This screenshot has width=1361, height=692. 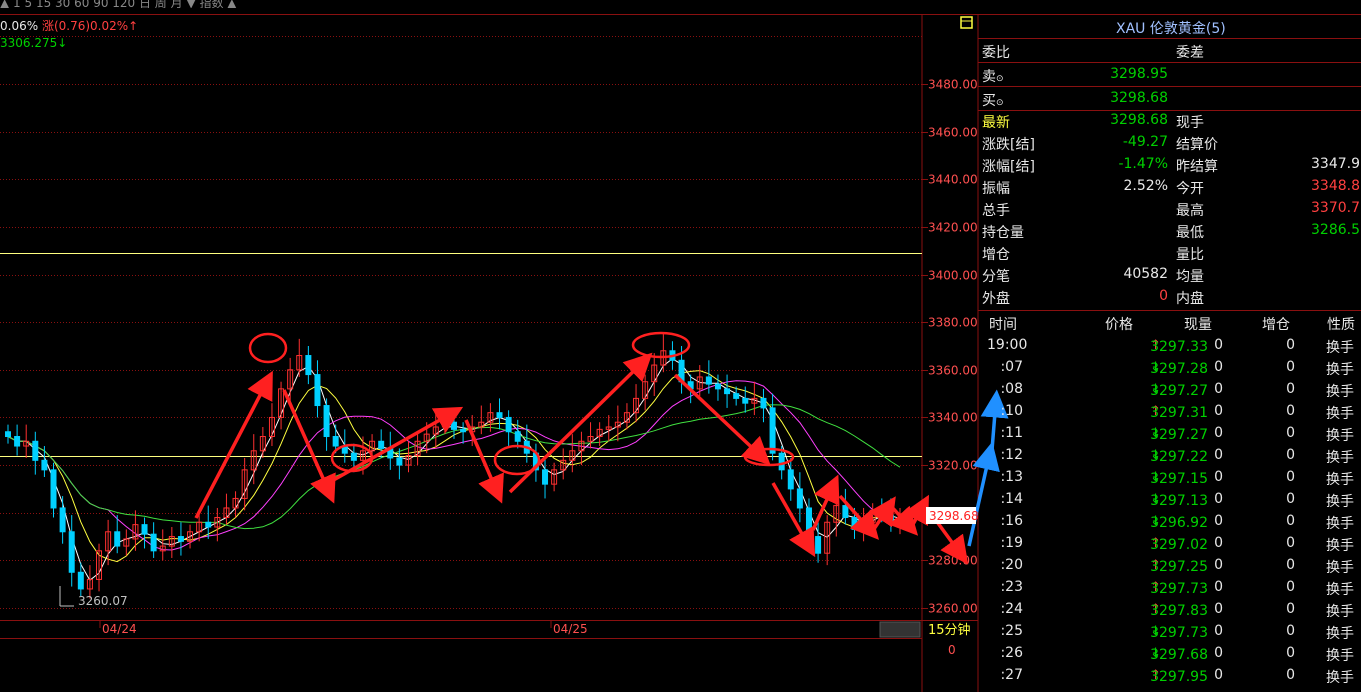 I want to click on tick-row: :16 3296.92 ↓ 0 0 换手, so click(x=1171, y=522).